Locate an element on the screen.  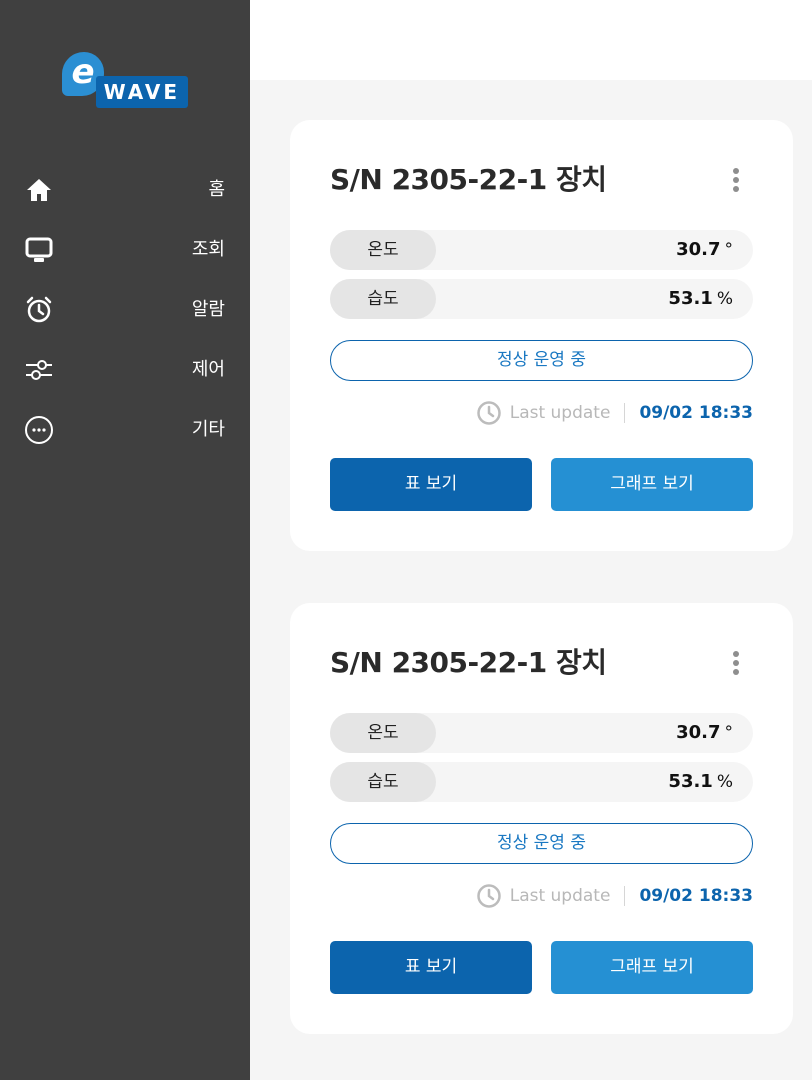
sidebar-item-label: 기타 is located at coordinates (208, 429).